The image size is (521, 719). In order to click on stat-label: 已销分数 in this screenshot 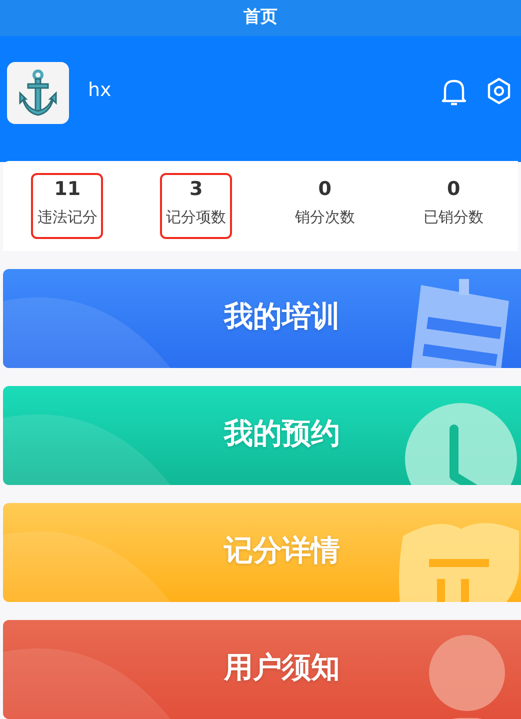, I will do `click(454, 217)`.